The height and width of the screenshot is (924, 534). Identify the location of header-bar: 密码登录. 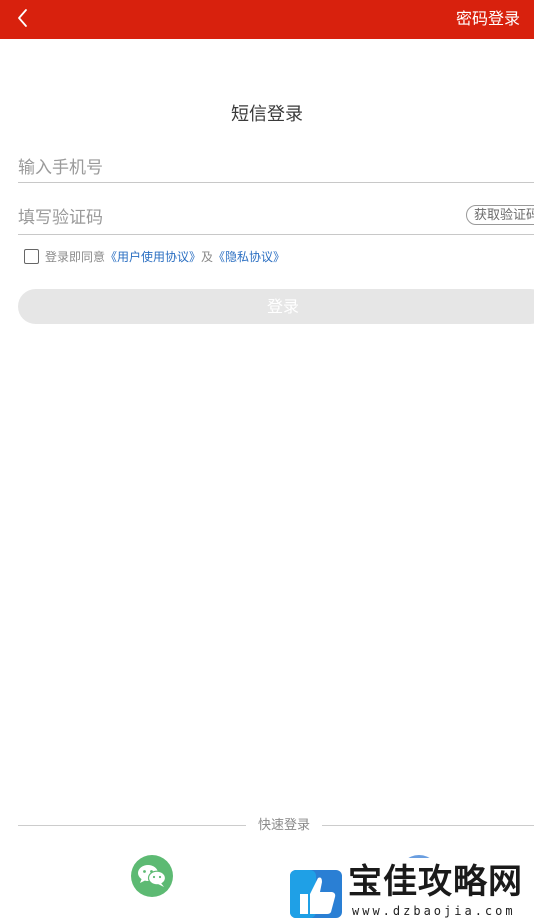
(267, 19).